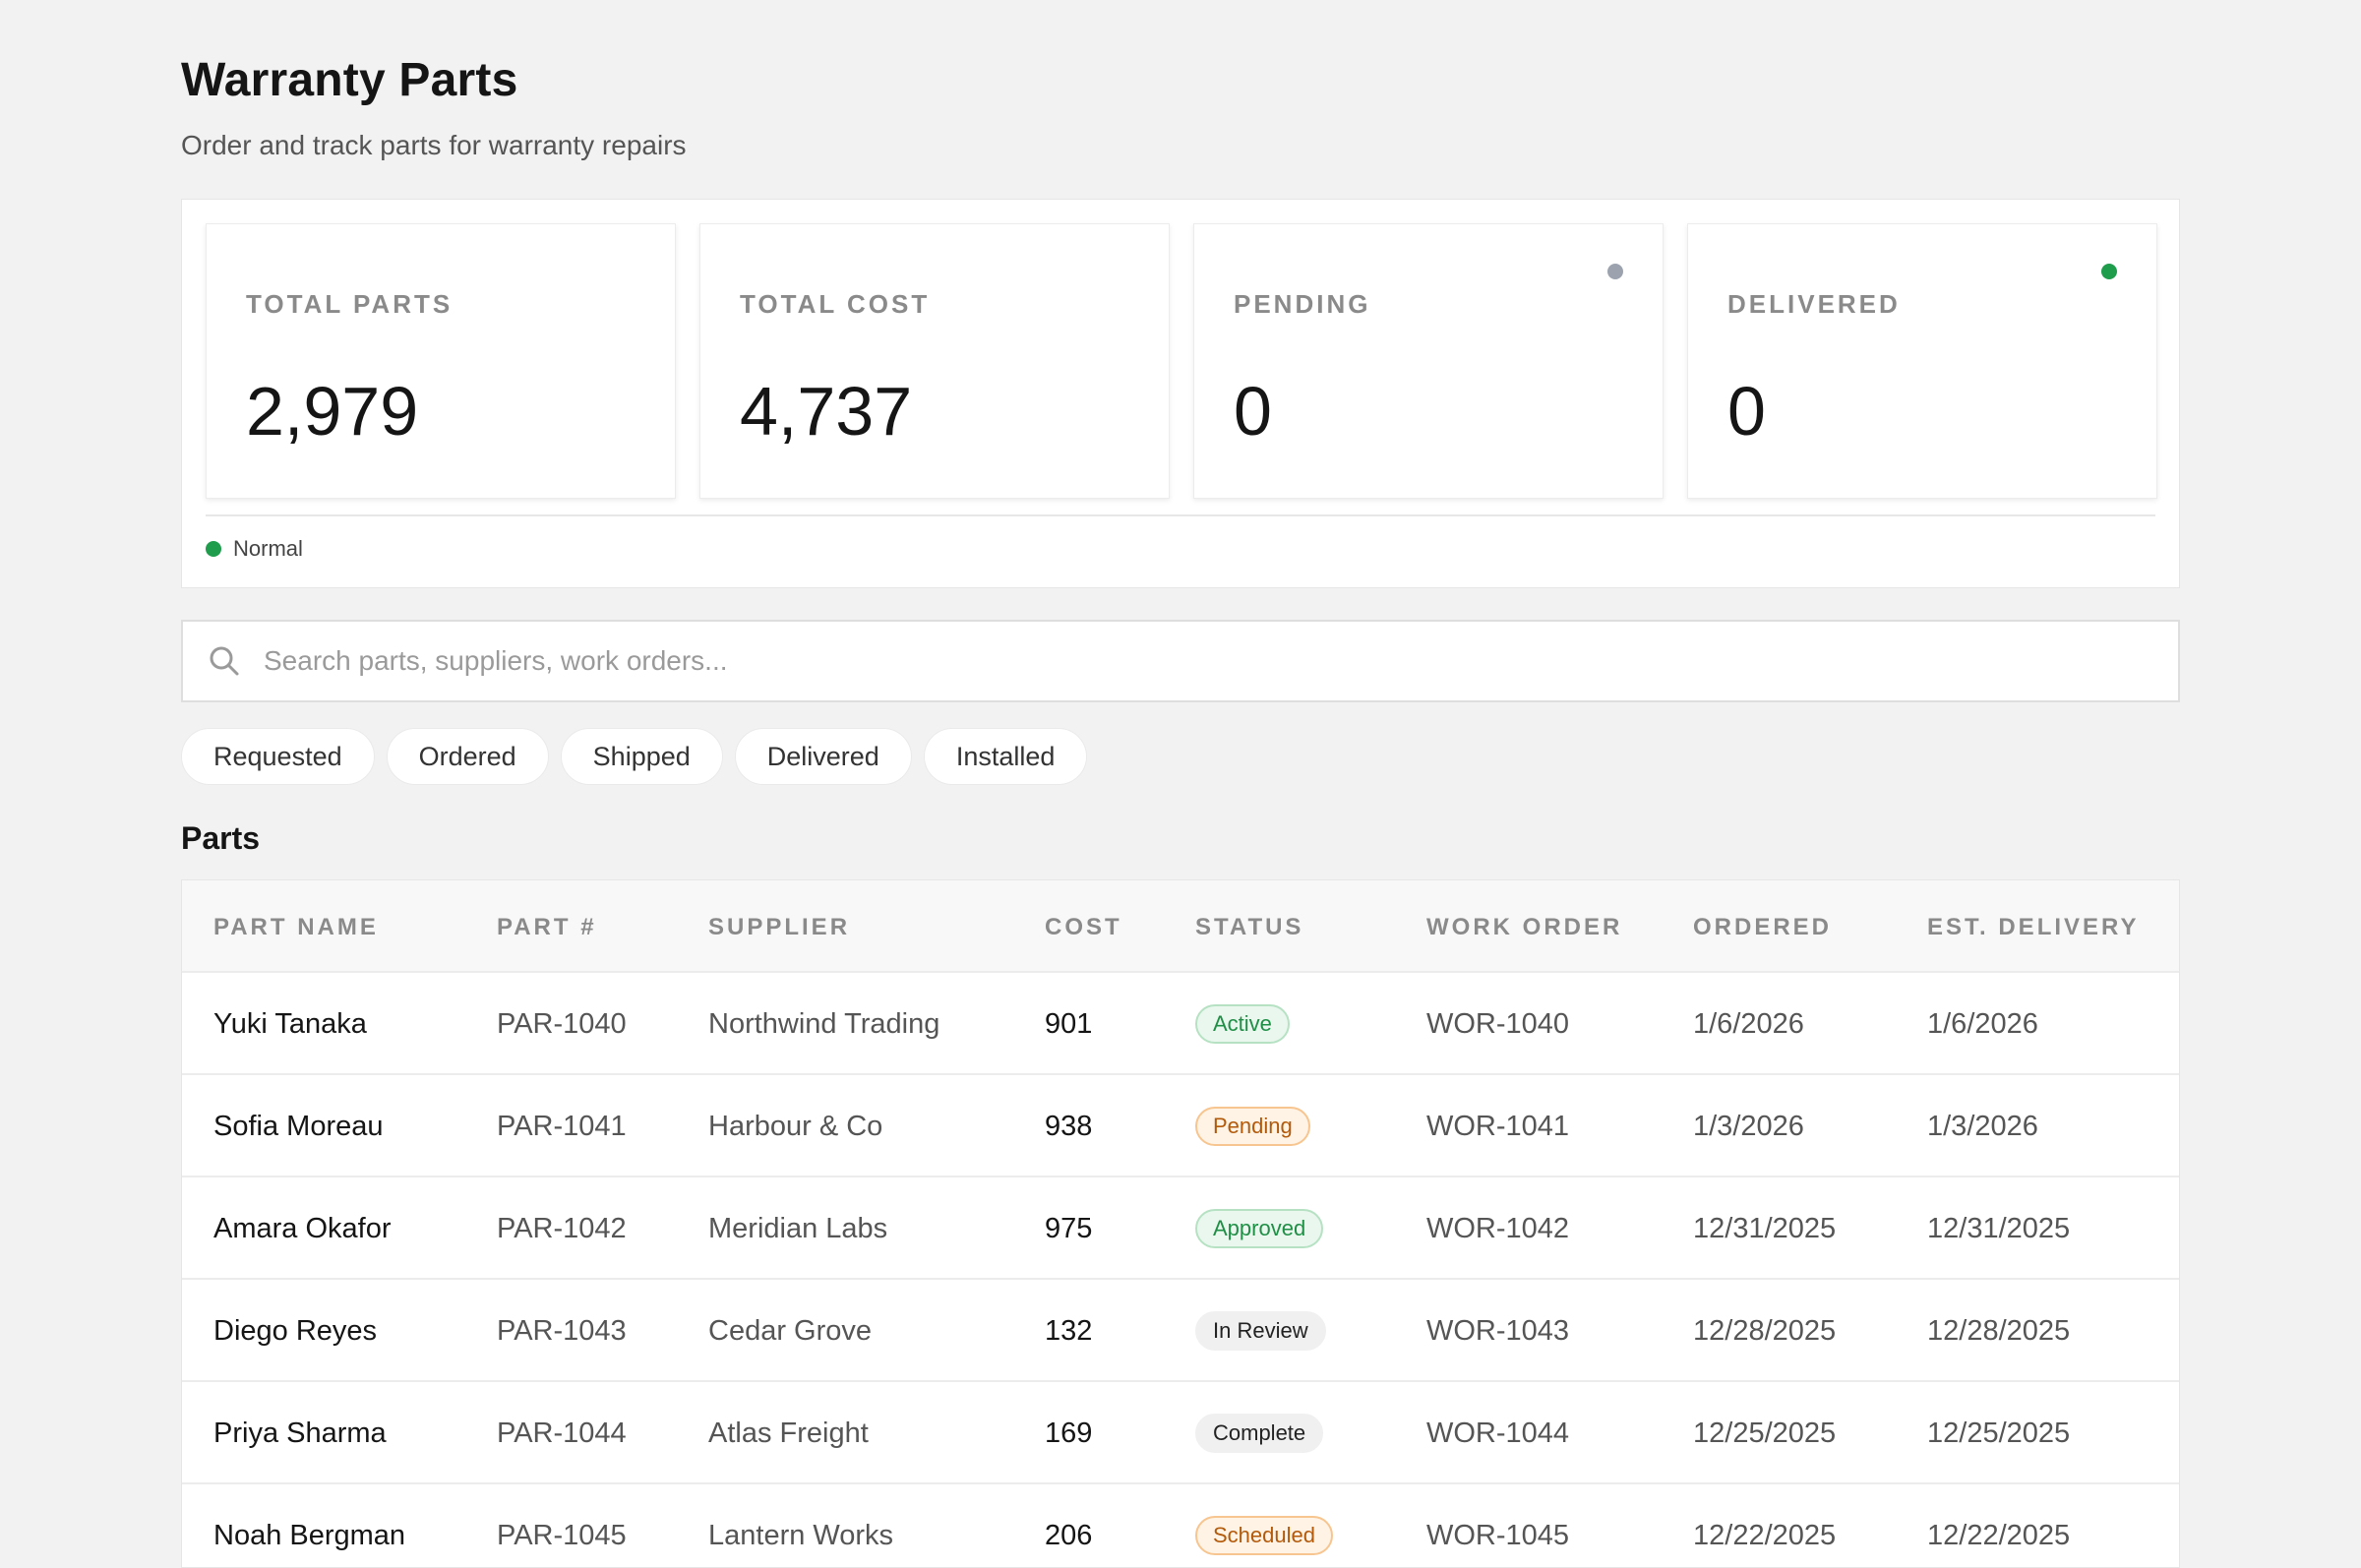 Image resolution: width=2361 pixels, height=1568 pixels. I want to click on part-number: PAR-1044, so click(562, 1433).